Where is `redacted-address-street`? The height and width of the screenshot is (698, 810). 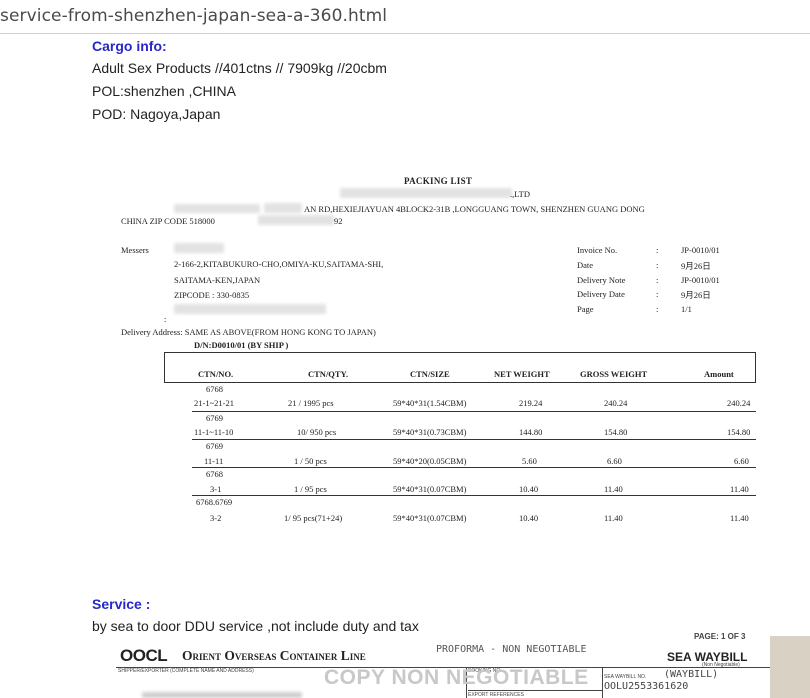
redacted-address-street is located at coordinates (283, 208).